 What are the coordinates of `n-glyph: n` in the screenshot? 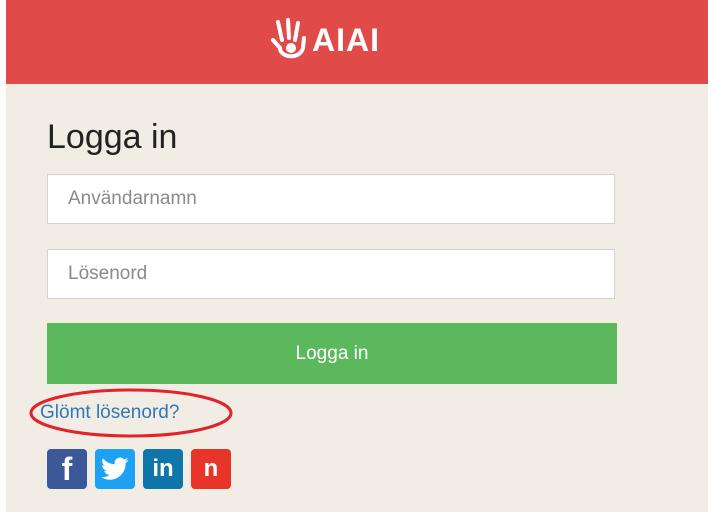 It's located at (211, 468).